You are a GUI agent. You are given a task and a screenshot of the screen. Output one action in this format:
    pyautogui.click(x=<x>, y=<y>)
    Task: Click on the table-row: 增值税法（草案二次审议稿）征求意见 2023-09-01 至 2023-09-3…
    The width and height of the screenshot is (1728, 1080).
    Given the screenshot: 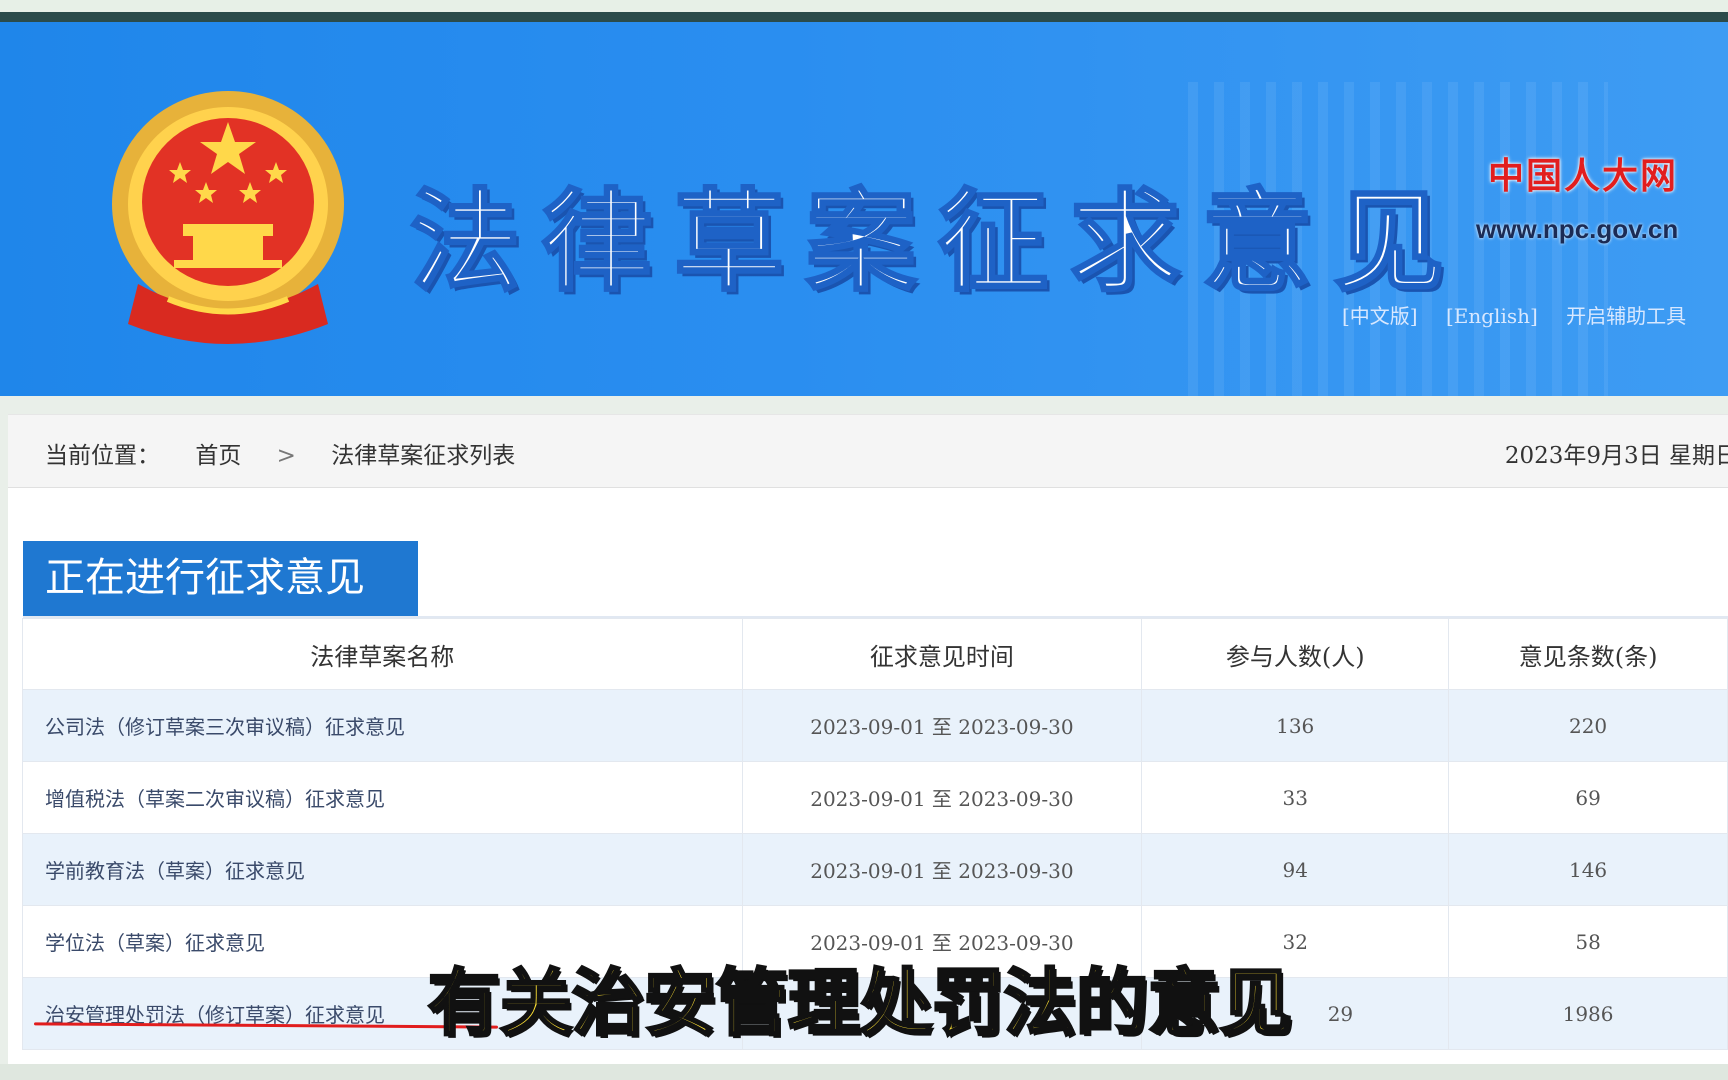 What is the action you would take?
    pyautogui.click(x=875, y=797)
    